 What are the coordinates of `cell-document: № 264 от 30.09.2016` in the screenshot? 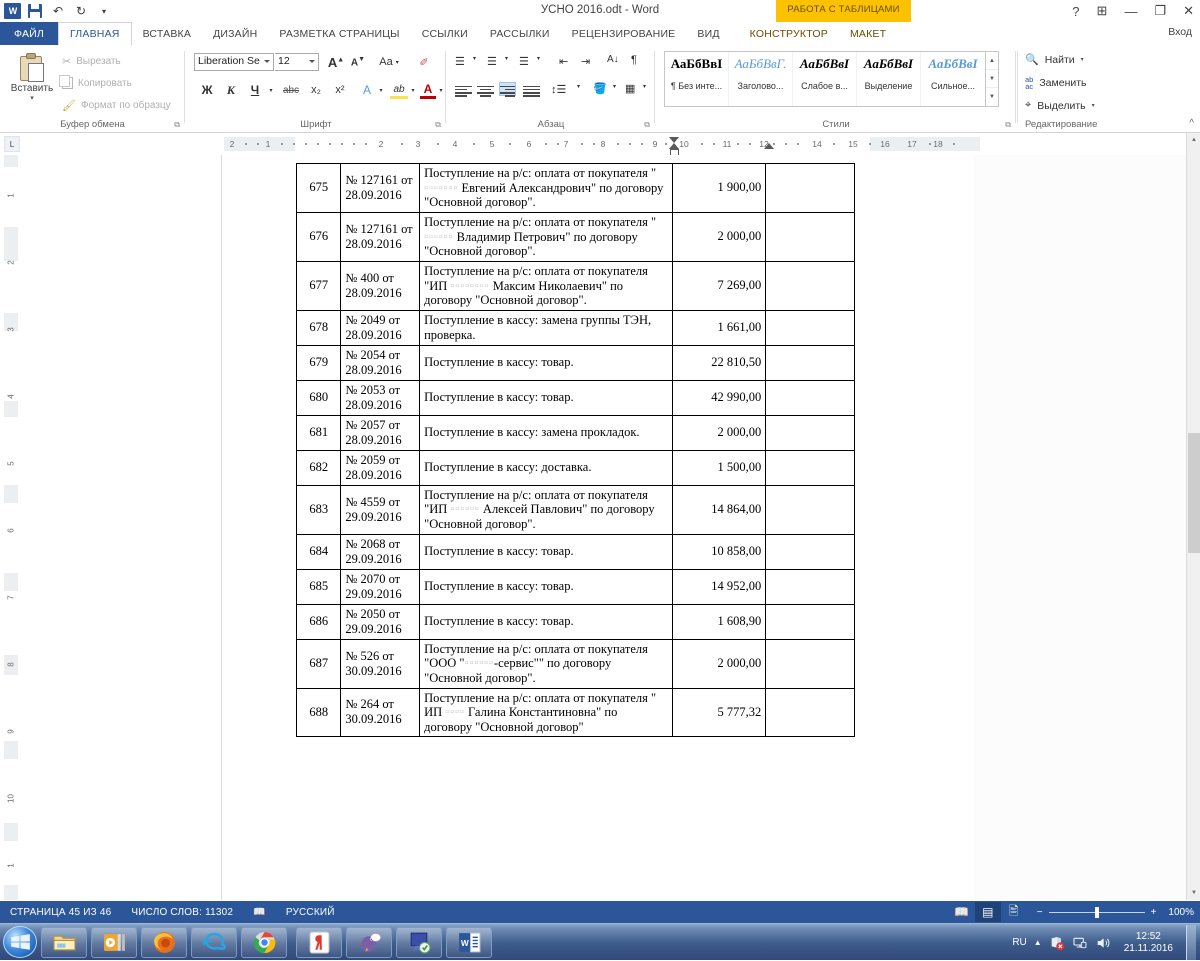 It's located at (380, 712).